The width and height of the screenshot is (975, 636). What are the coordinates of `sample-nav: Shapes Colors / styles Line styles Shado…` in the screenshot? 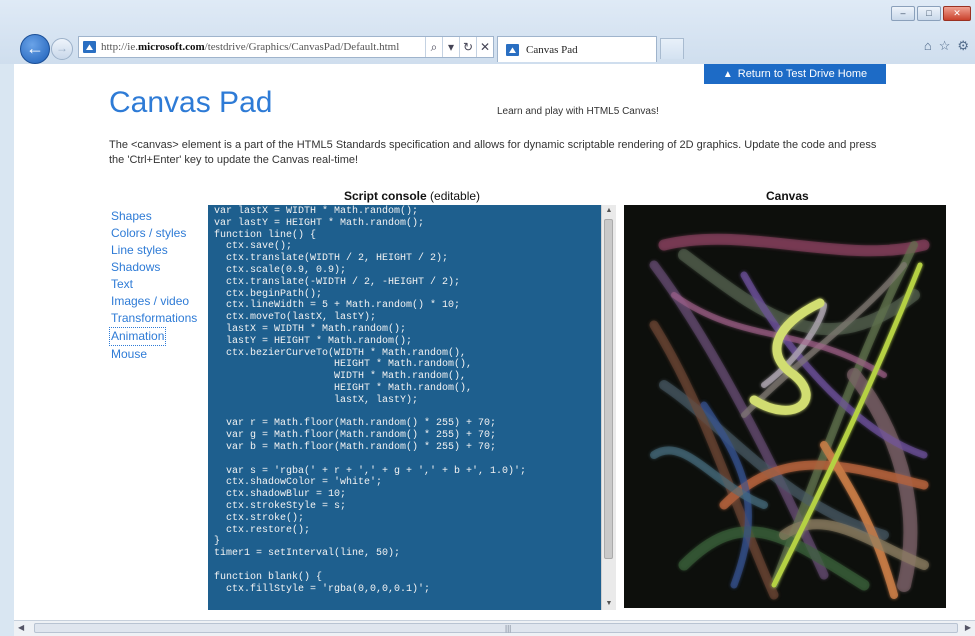 It's located at (153, 285).